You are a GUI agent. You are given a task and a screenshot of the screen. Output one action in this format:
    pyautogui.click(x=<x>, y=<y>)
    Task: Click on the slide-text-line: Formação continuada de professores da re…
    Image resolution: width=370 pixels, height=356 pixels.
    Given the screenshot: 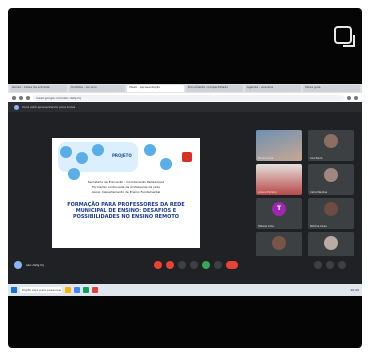 What is the action you would take?
    pyautogui.click(x=126, y=186)
    